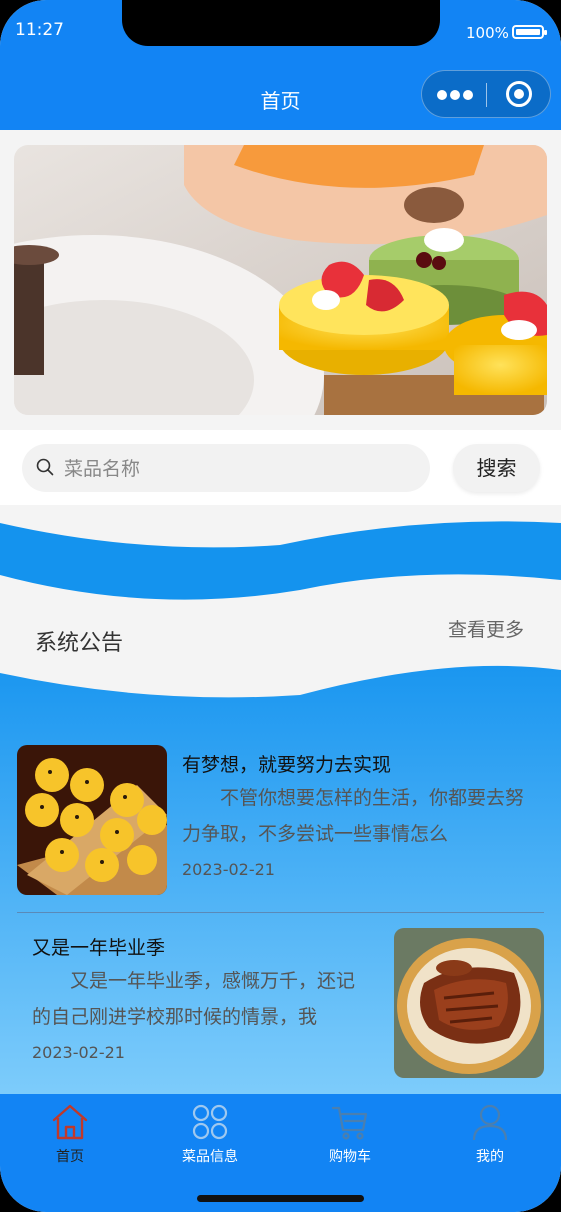  I want to click on battery-percent: 100%, so click(487, 33).